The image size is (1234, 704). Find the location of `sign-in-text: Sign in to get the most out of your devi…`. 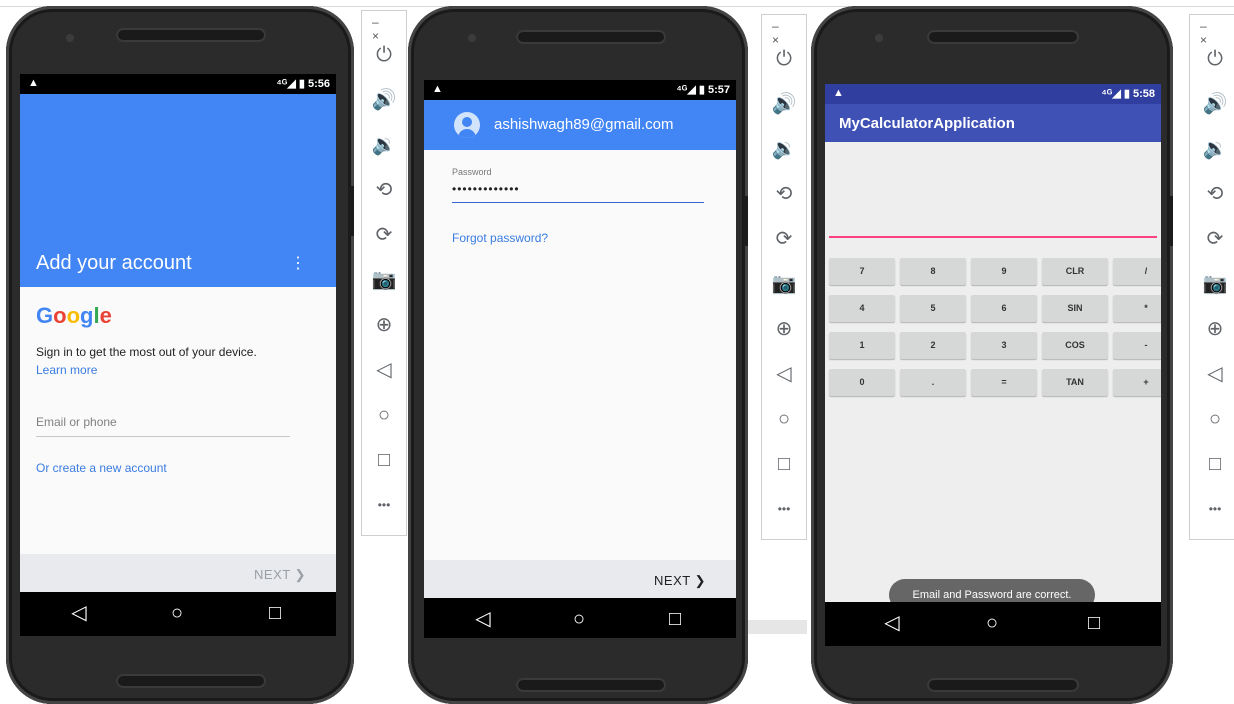

sign-in-text: Sign in to get the most out of your devi… is located at coordinates (146, 352).